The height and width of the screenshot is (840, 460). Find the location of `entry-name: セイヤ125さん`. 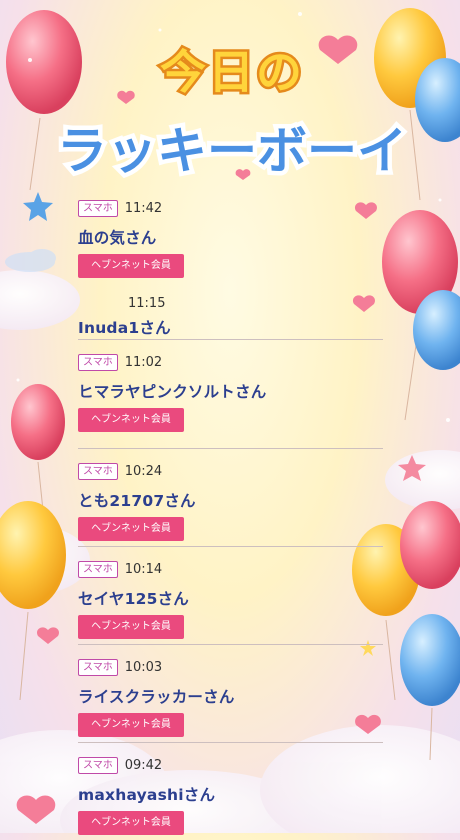

entry-name: セイヤ125さん is located at coordinates (230, 598).